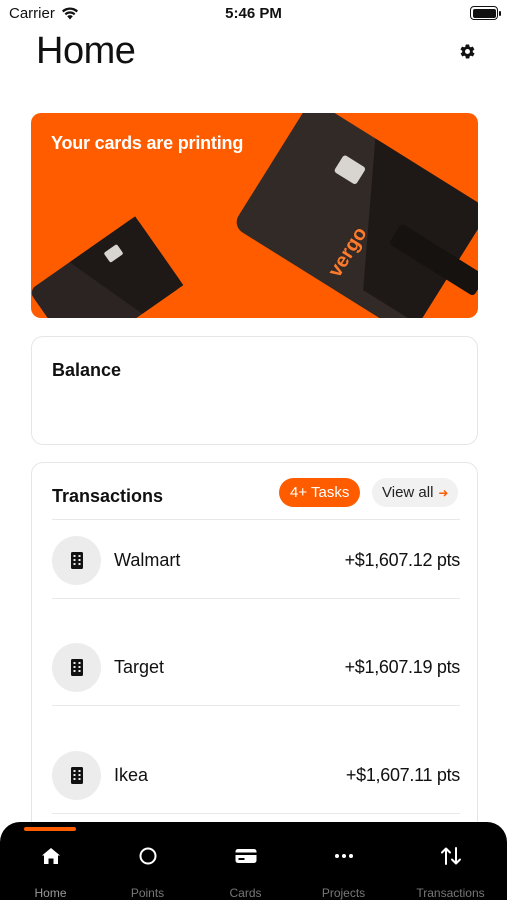  I want to click on tab-home: Home, so click(50, 861).